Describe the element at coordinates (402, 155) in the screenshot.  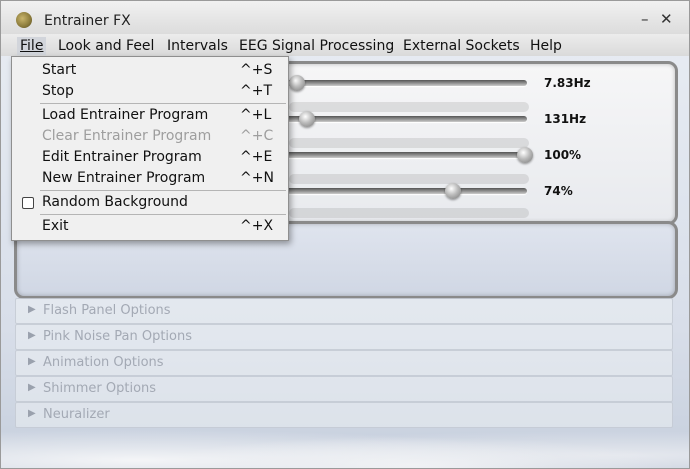
I see `volume-slider-track` at that location.